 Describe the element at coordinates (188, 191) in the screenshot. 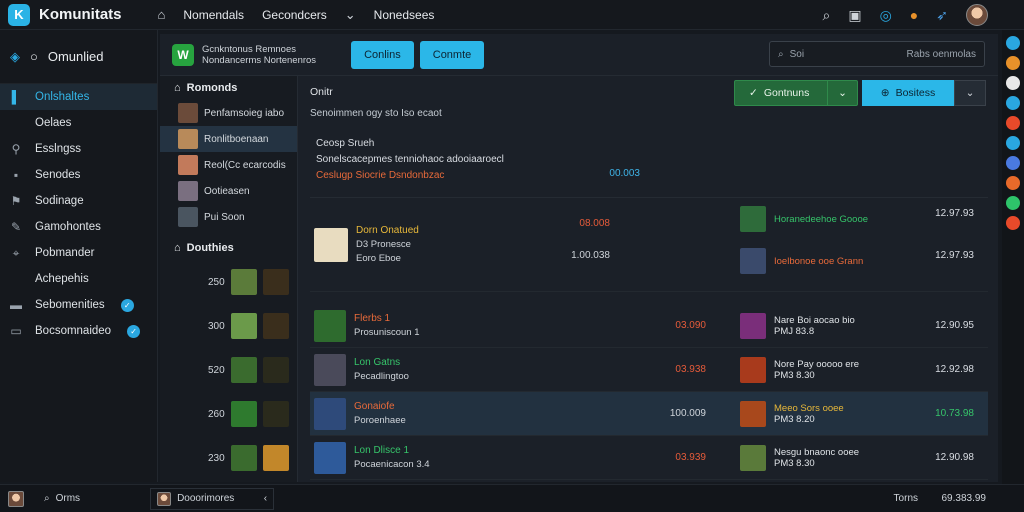

I see `item-thumbnail` at that location.